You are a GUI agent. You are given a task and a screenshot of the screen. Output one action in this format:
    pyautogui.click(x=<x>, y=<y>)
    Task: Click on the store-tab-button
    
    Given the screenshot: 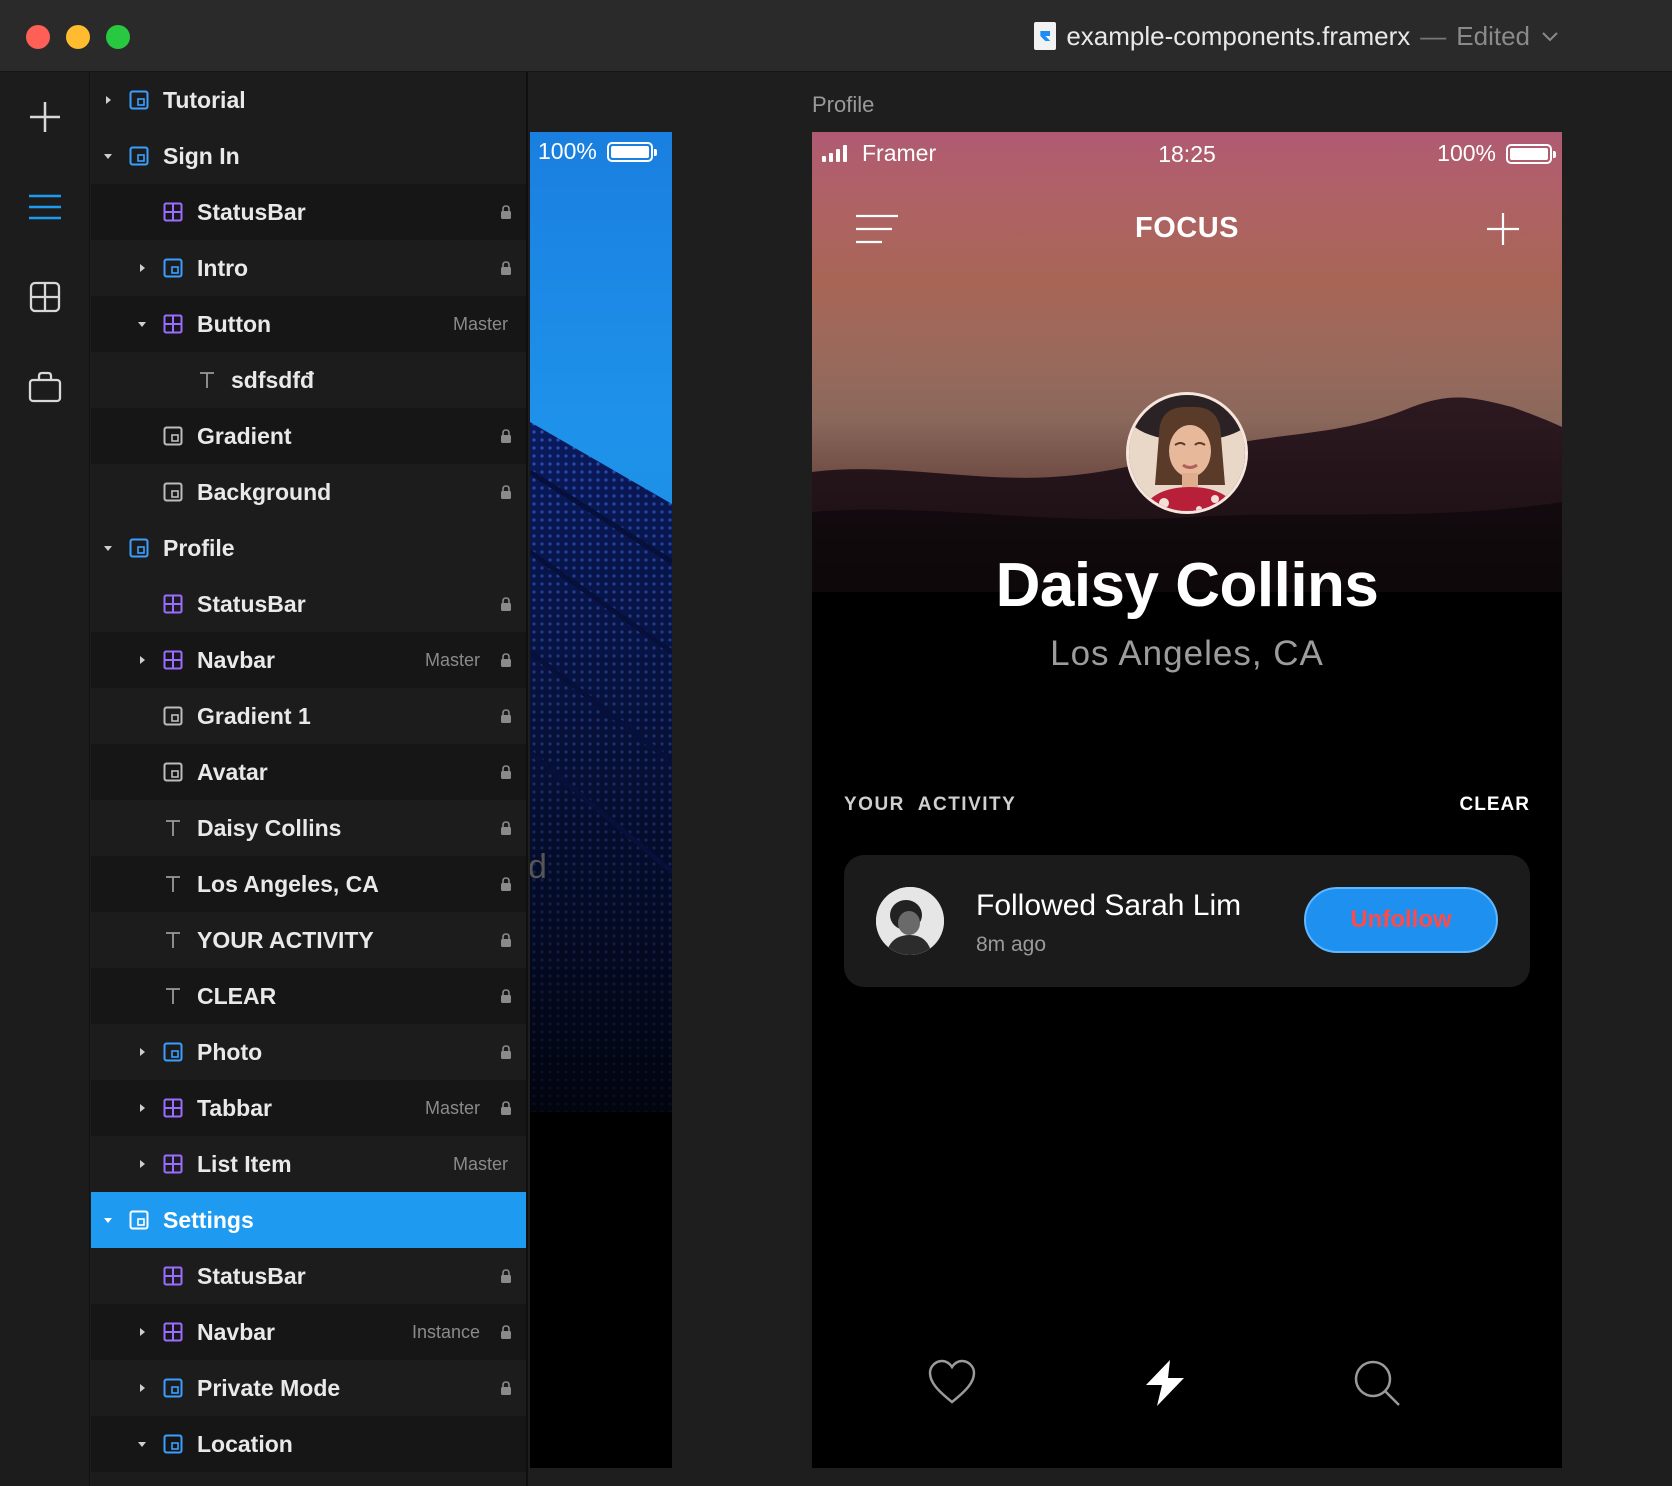 What is the action you would take?
    pyautogui.click(x=45, y=389)
    